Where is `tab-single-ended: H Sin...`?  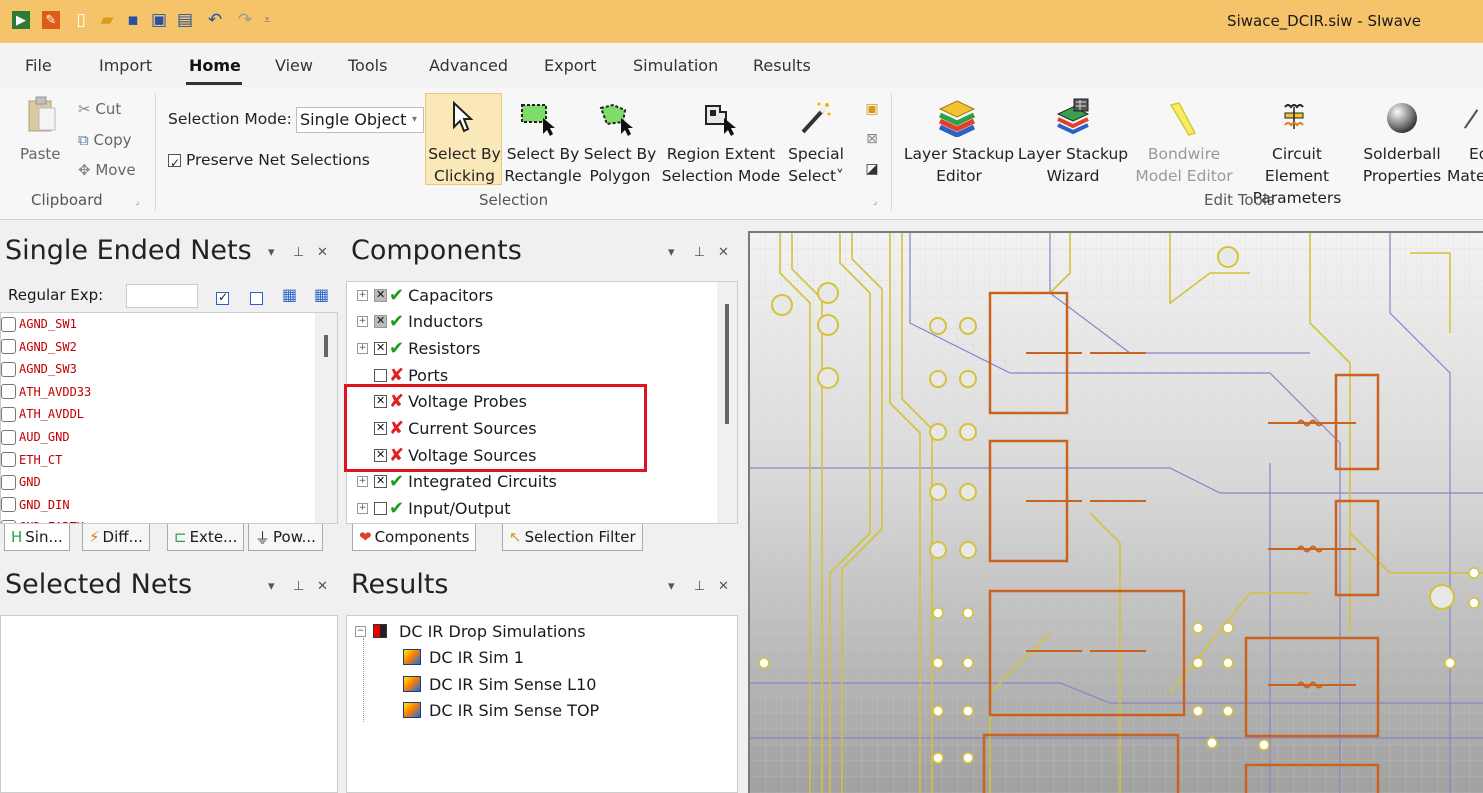
tab-single-ended: H Sin... is located at coordinates (37, 537).